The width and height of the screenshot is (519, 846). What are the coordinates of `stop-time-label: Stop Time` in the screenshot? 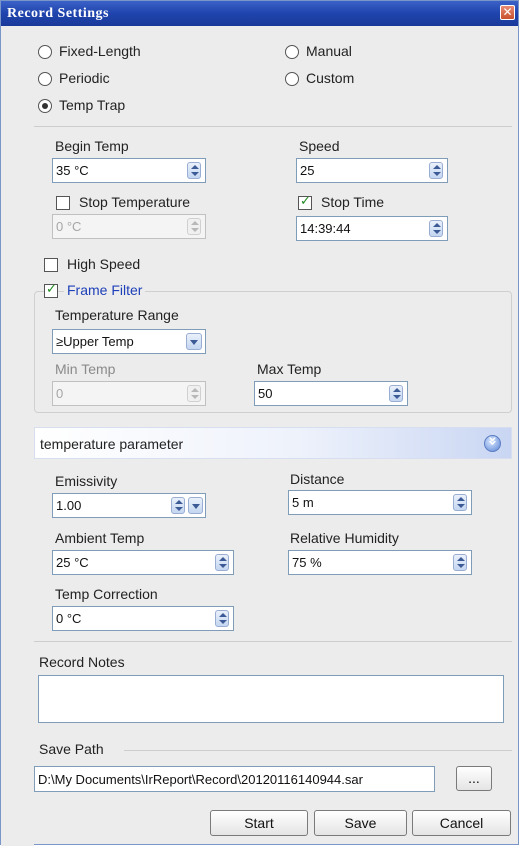 It's located at (353, 202).